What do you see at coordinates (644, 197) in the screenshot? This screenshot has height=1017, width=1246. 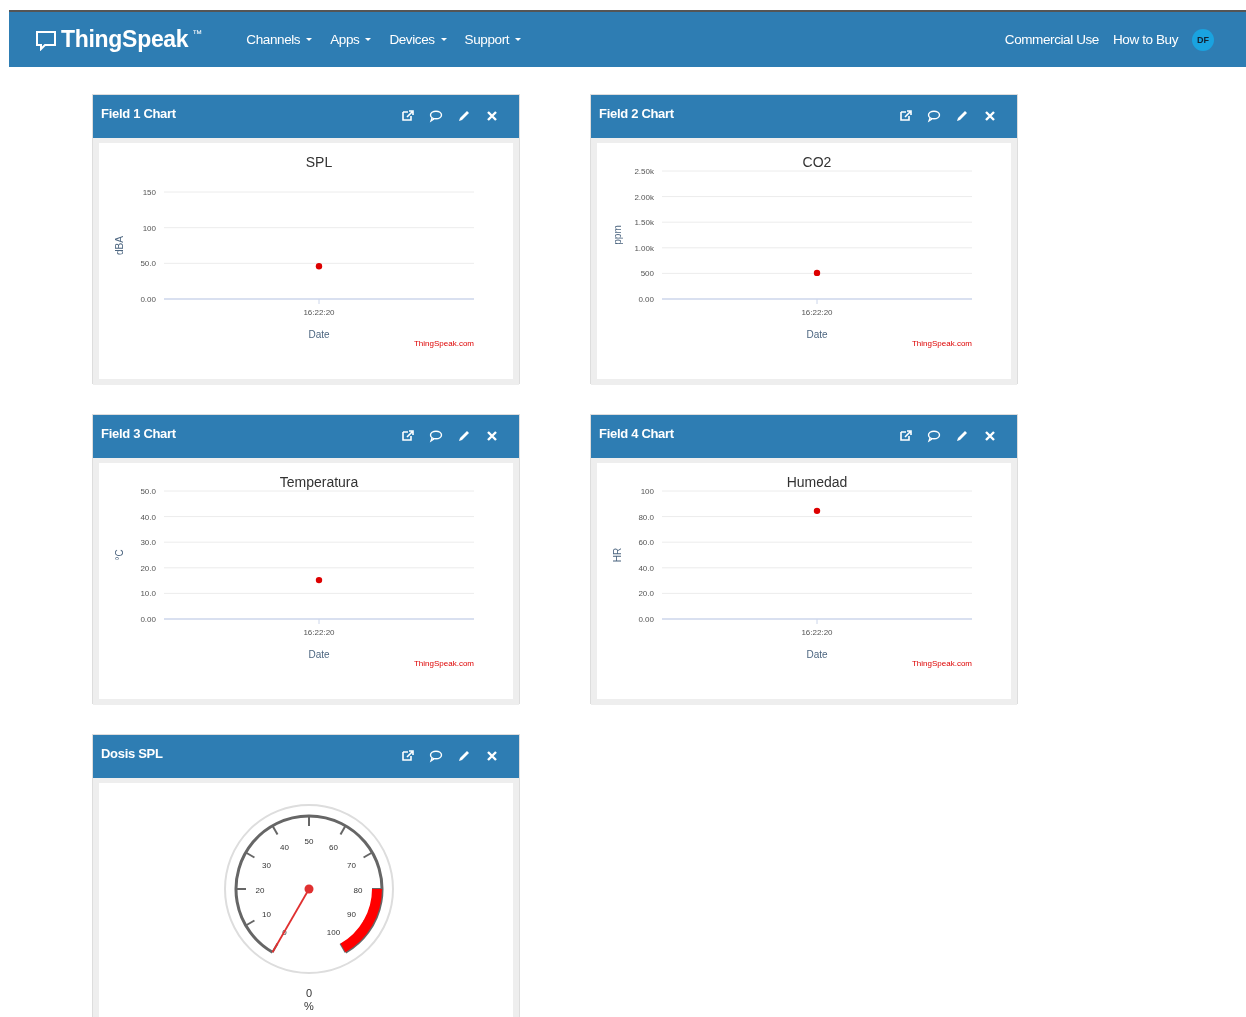 I see `y-tick-label: 2.00k` at bounding box center [644, 197].